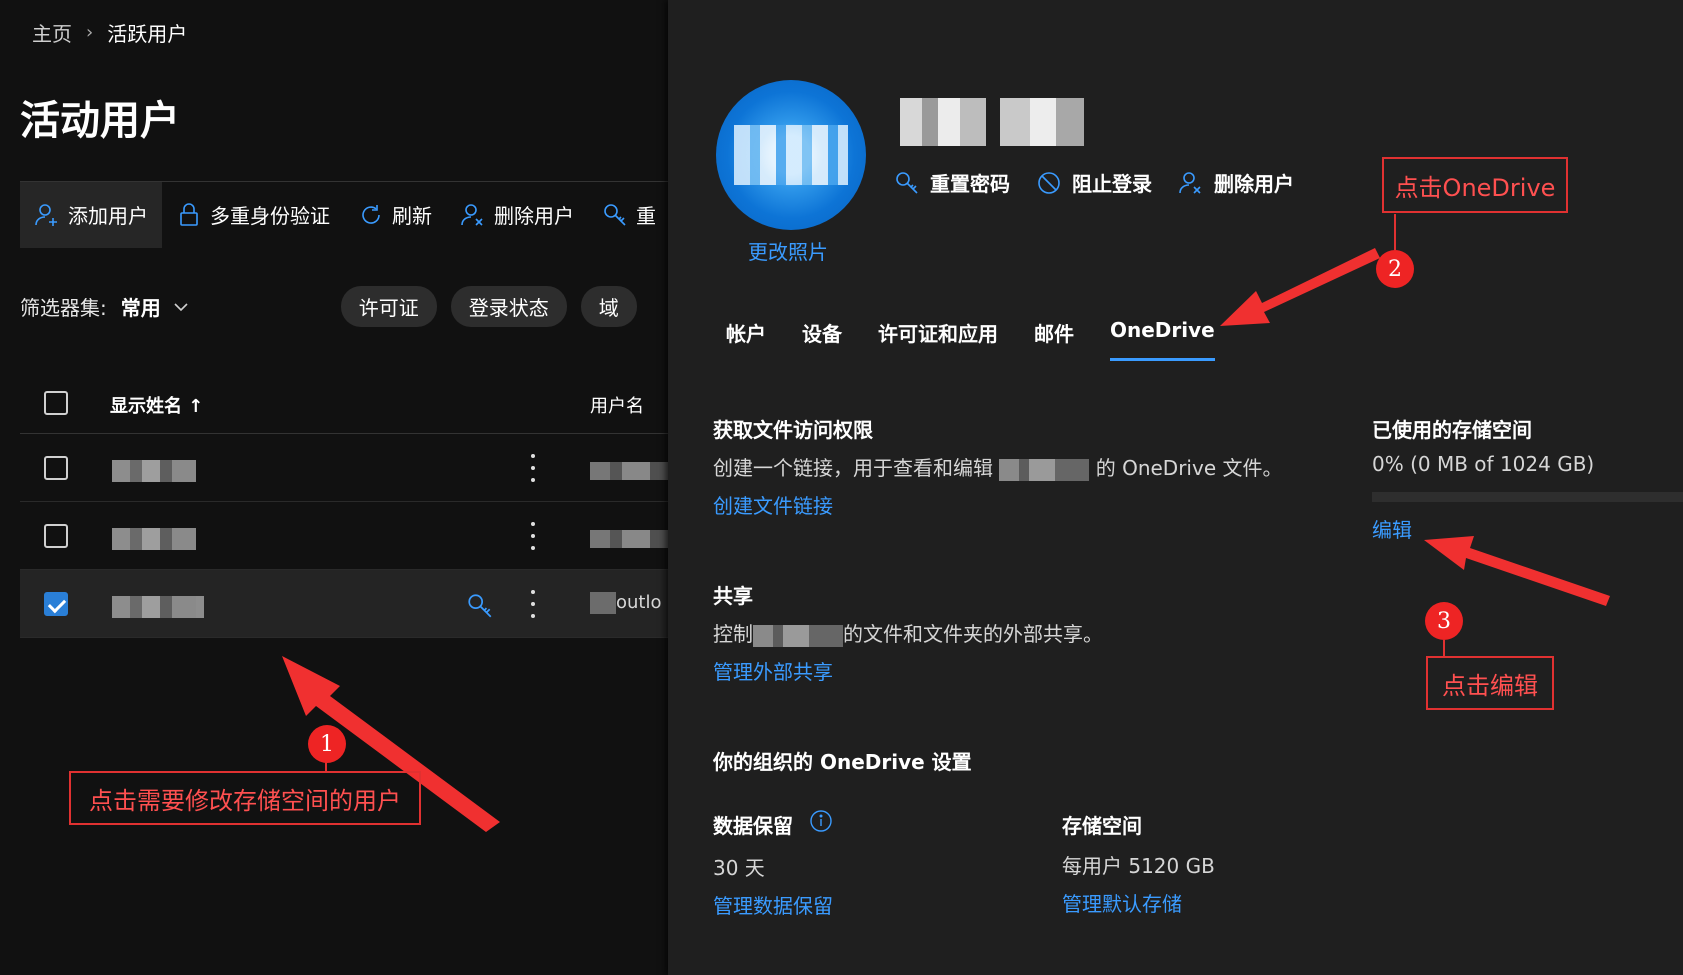  What do you see at coordinates (1444, 621) in the screenshot?
I see `annotation-step3-badge: 3` at bounding box center [1444, 621].